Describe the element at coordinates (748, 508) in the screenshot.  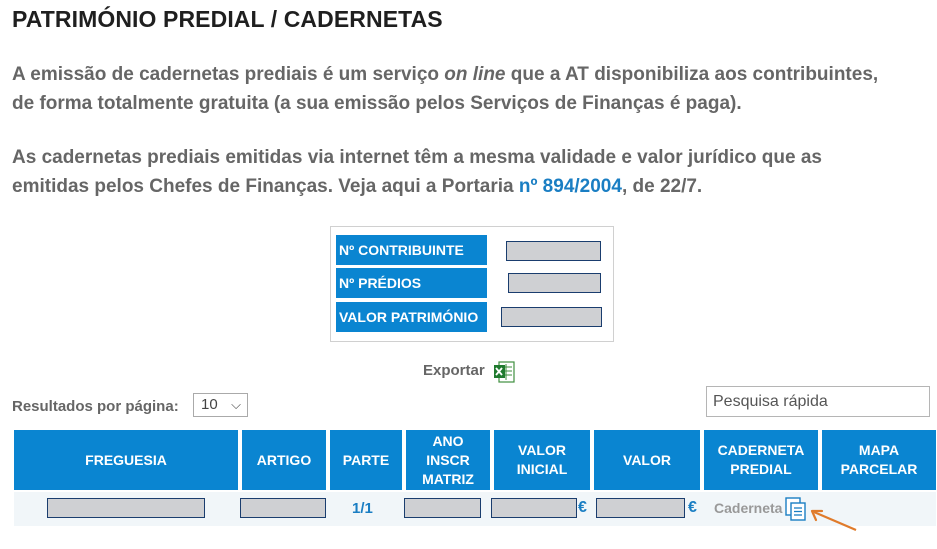
I see `caderneta-link: Caderneta` at that location.